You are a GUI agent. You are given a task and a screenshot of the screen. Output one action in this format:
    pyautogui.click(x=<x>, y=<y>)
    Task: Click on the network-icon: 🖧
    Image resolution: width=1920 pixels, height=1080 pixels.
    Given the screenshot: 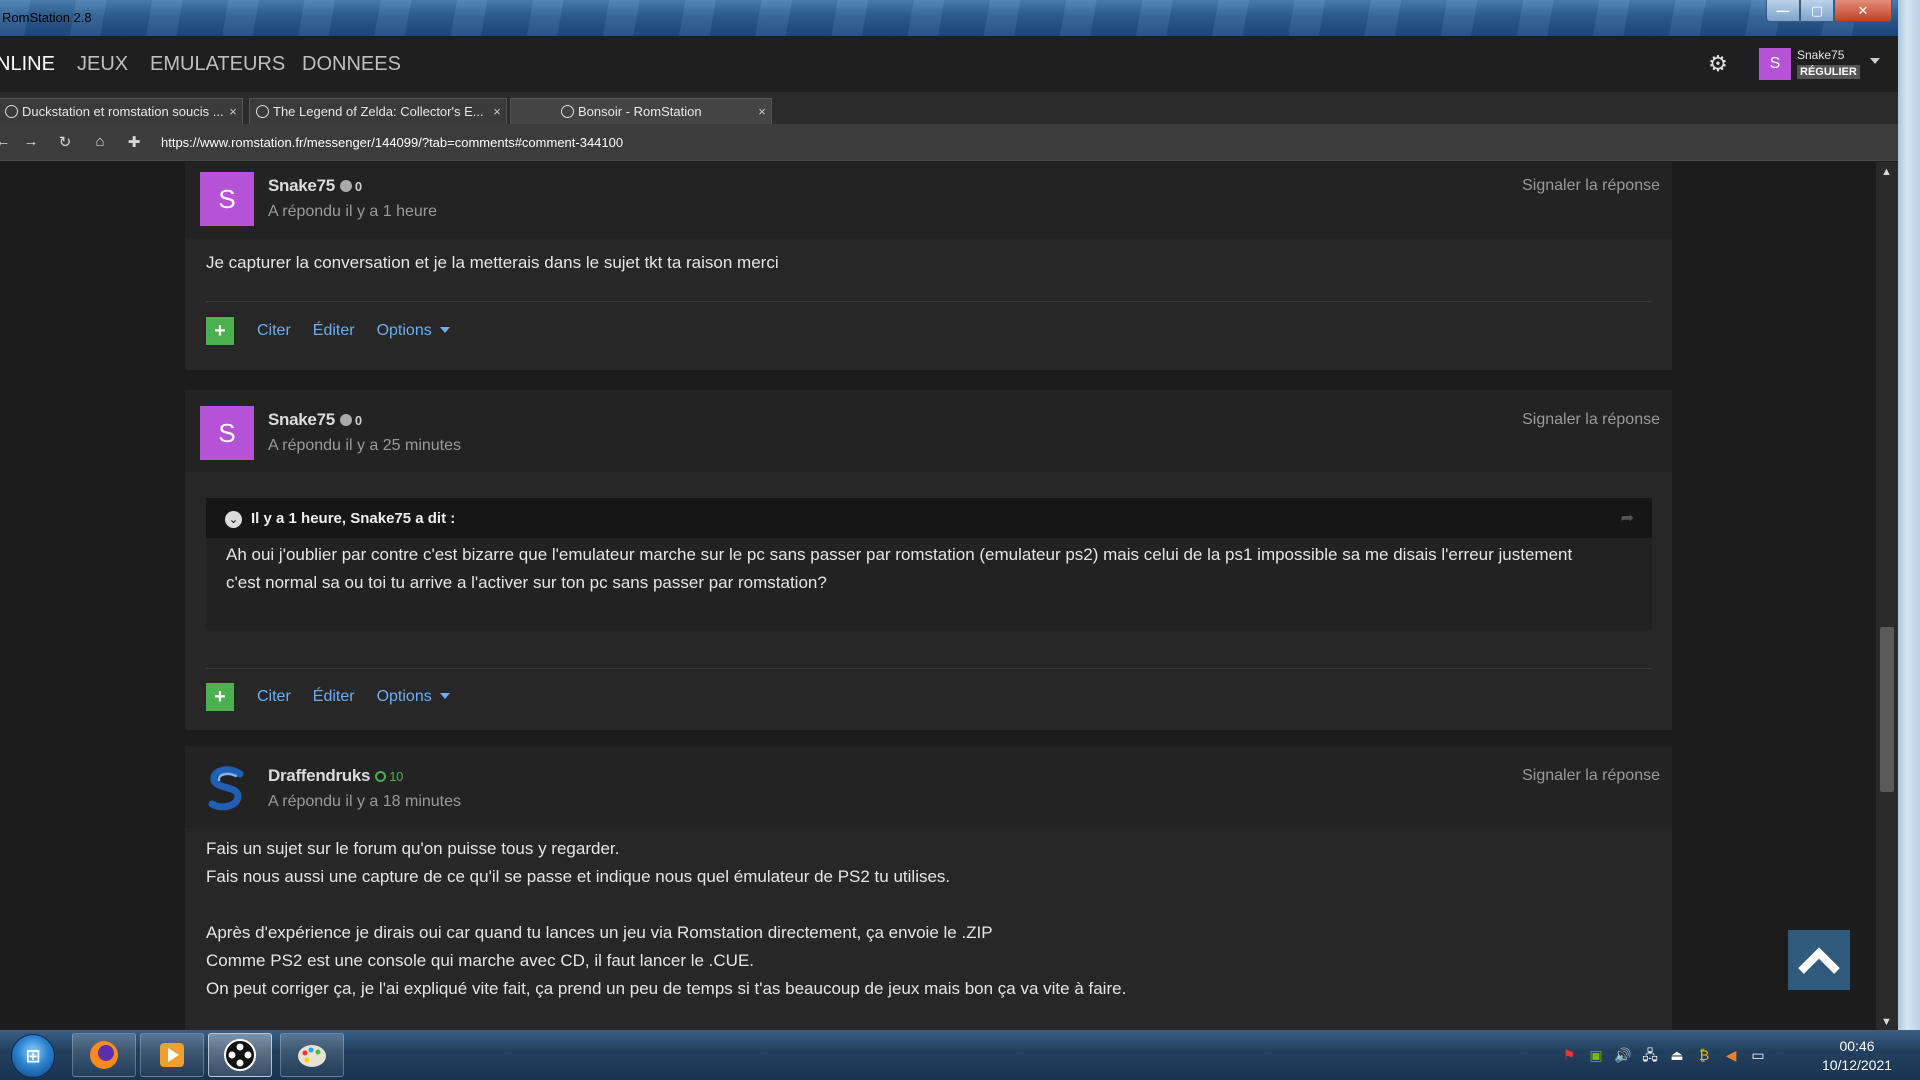 What is the action you would take?
    pyautogui.click(x=1650, y=1055)
    